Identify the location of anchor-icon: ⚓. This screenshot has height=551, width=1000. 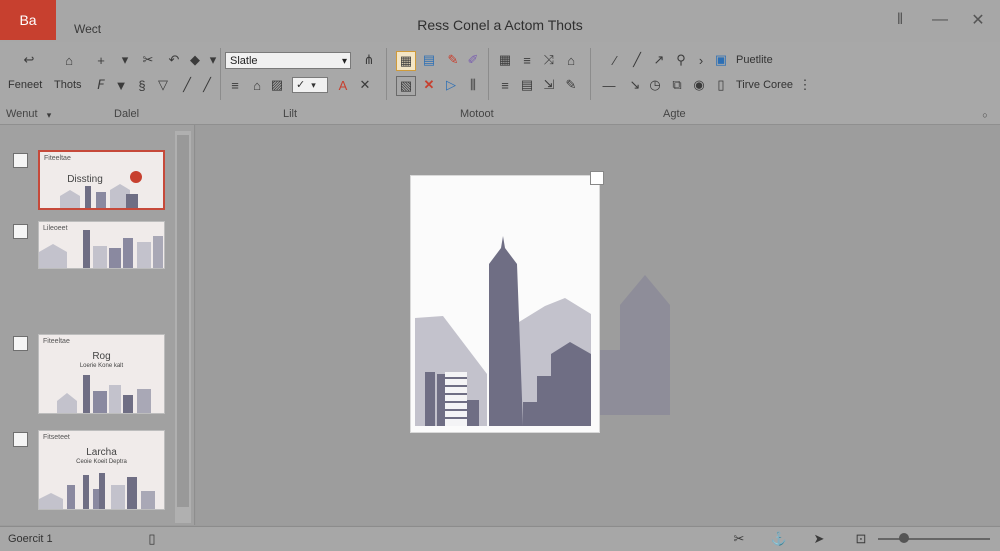
(779, 539).